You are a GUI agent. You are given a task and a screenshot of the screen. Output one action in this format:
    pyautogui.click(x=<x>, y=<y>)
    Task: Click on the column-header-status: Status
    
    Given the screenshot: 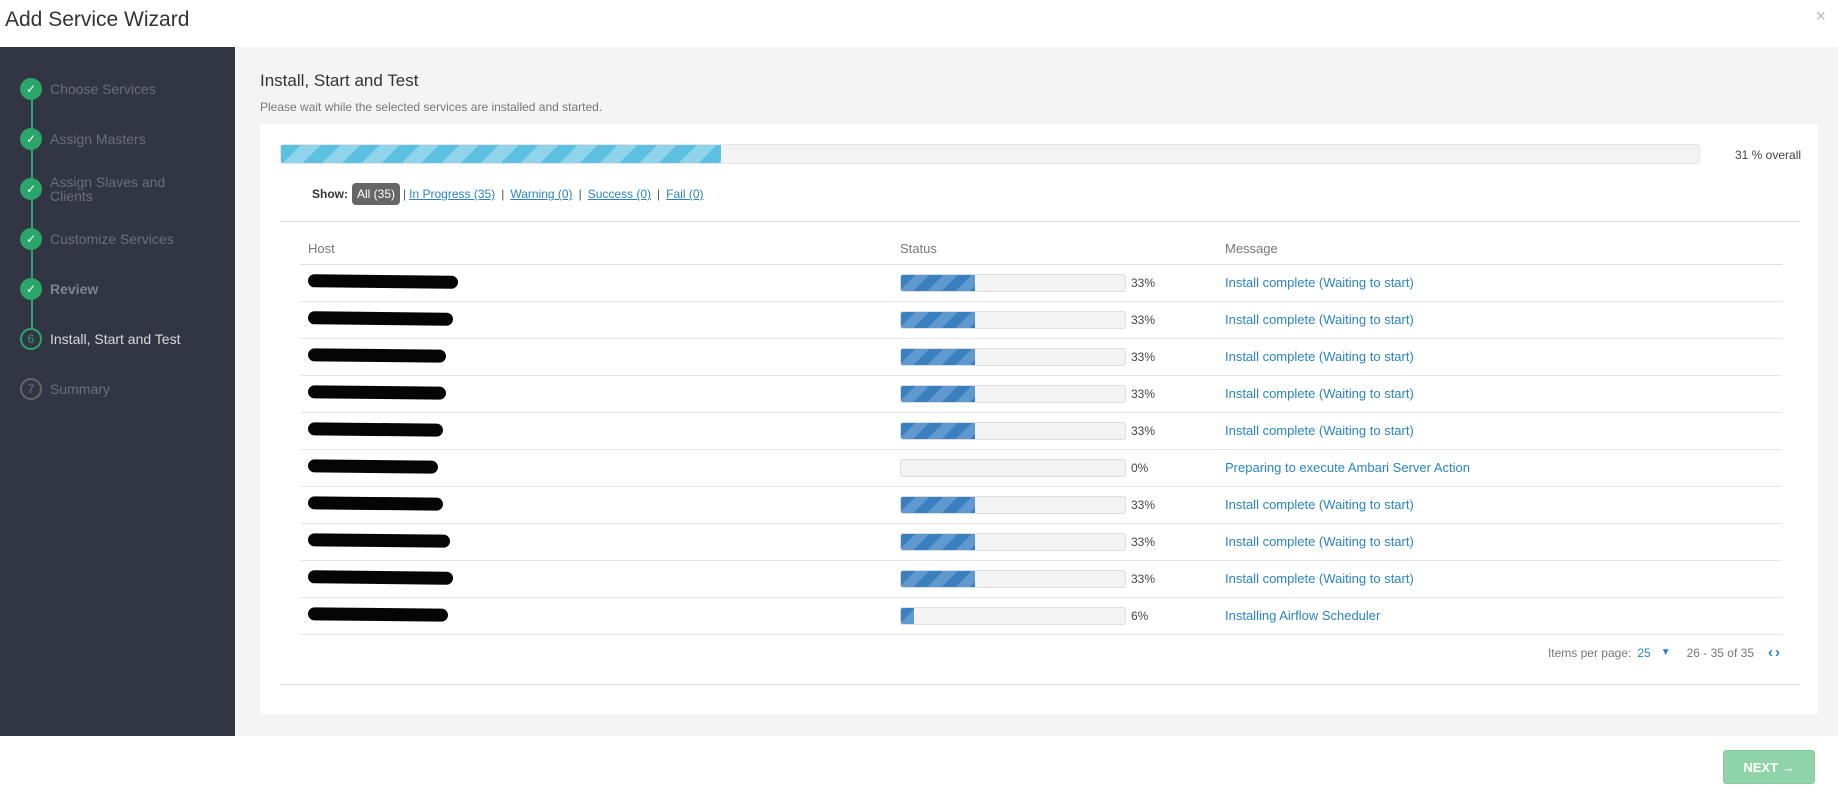 What is the action you would take?
    pyautogui.click(x=1054, y=249)
    